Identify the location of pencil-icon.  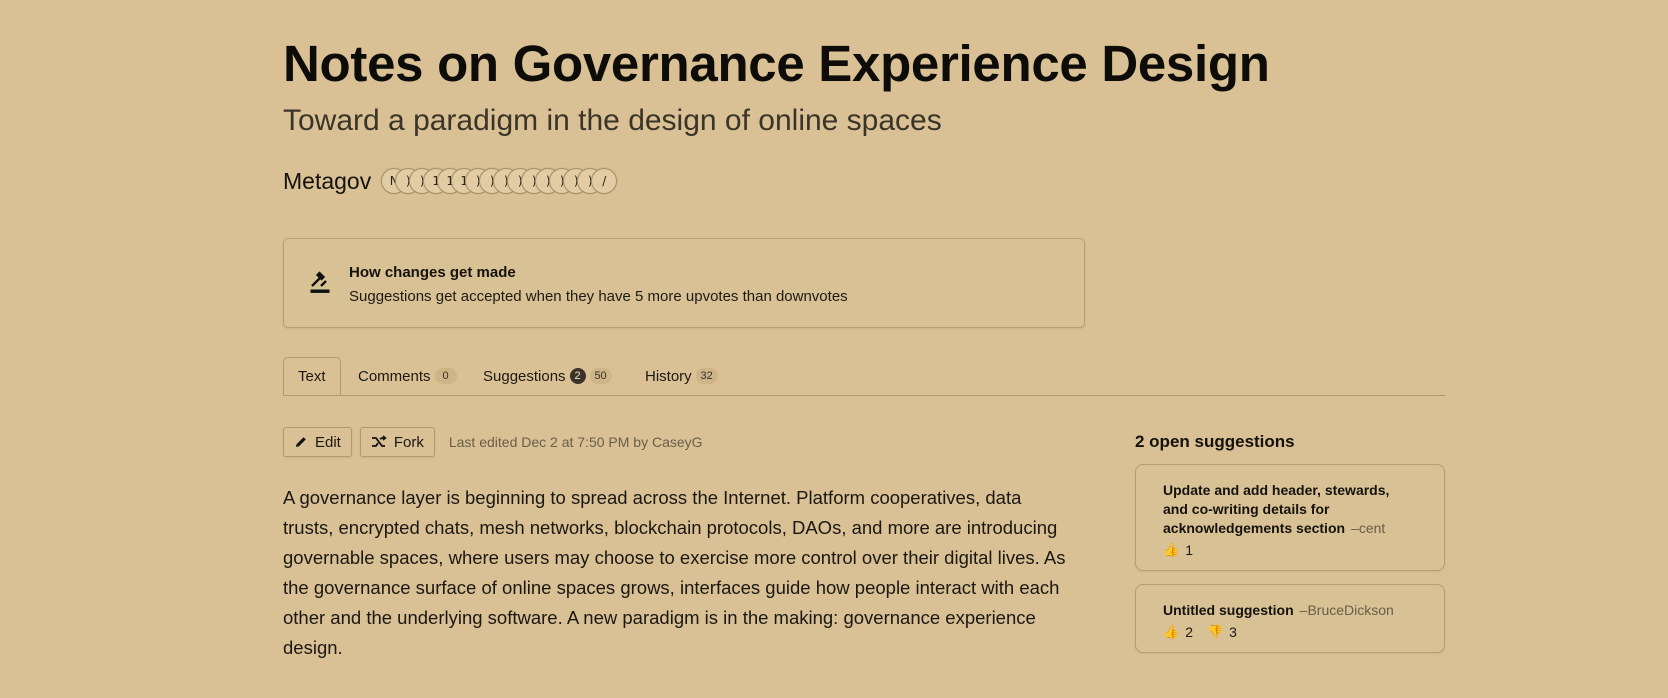
(301, 442).